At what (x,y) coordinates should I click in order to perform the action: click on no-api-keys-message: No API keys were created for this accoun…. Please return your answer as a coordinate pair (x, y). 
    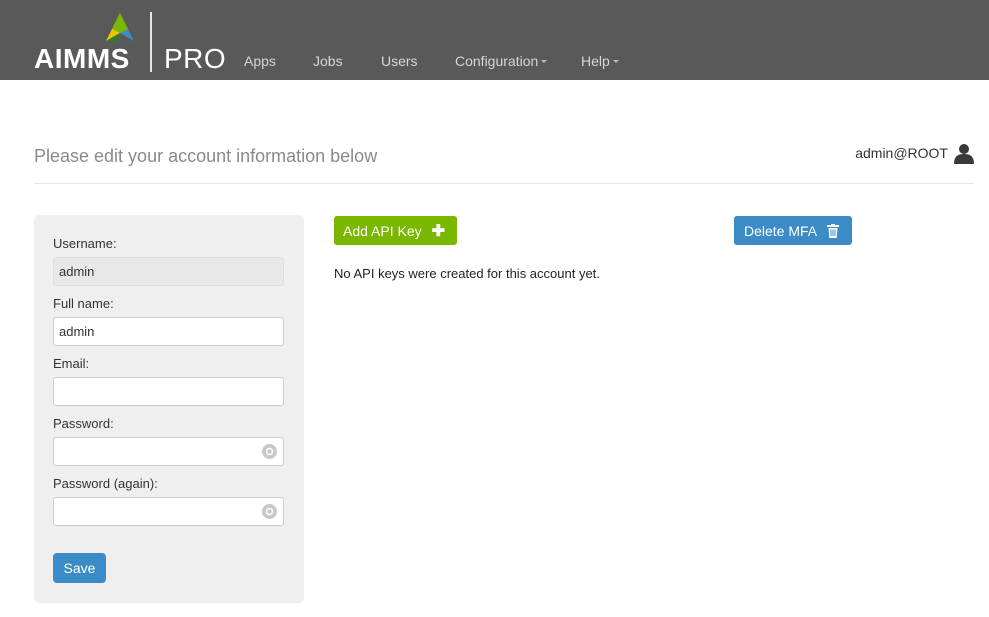
    Looking at the image, I should click on (467, 273).